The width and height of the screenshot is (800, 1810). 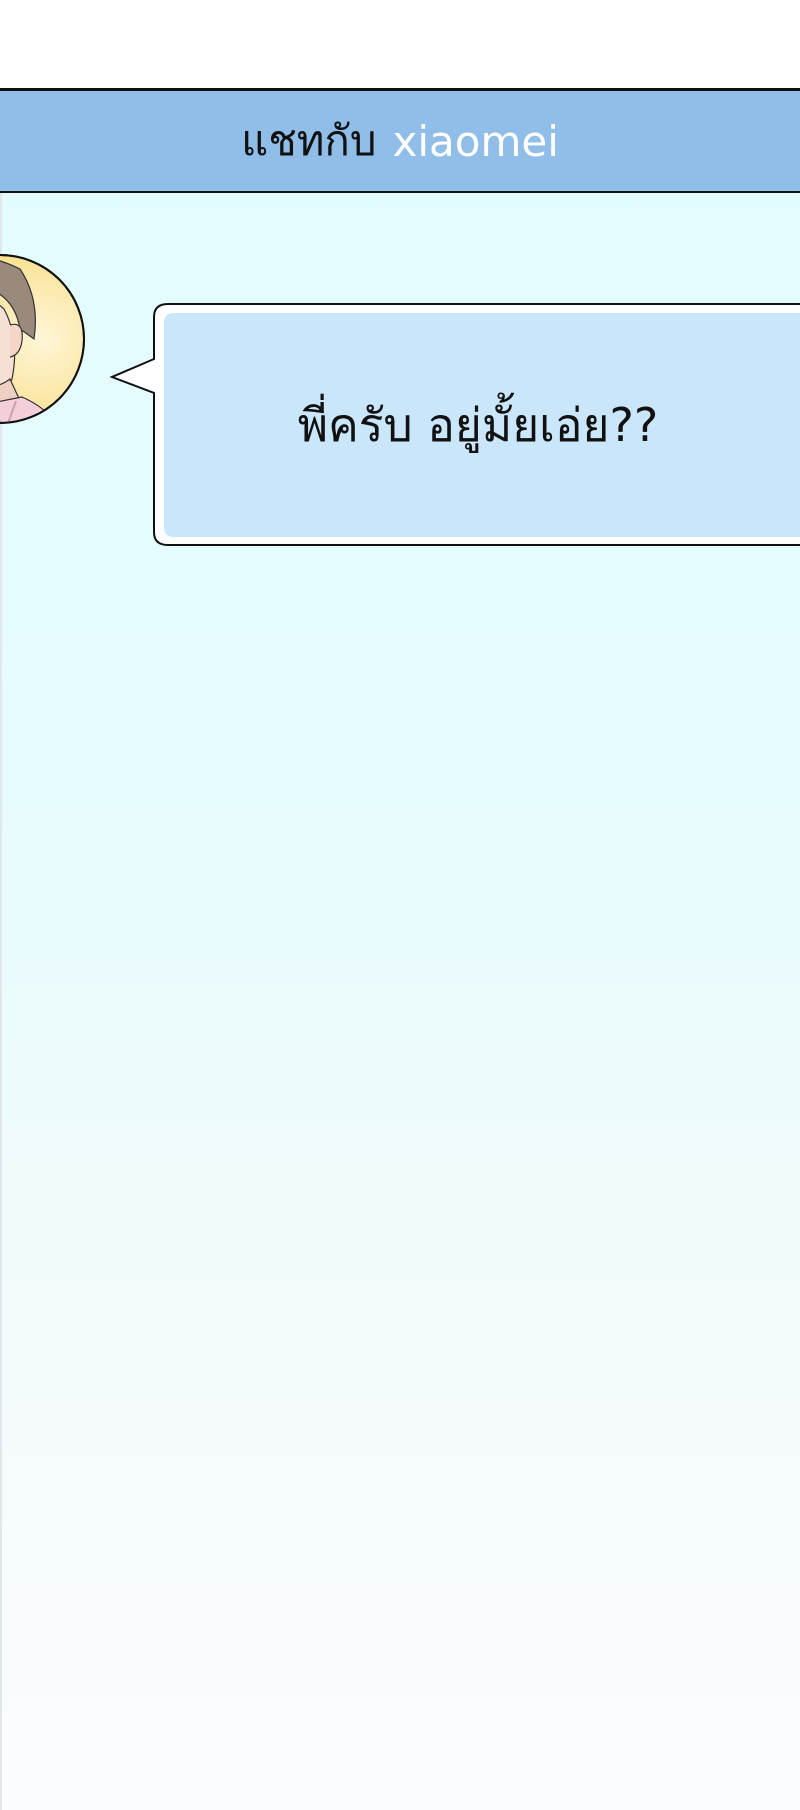 I want to click on chat-header: แชทกับ xiaomei, so click(x=400, y=142).